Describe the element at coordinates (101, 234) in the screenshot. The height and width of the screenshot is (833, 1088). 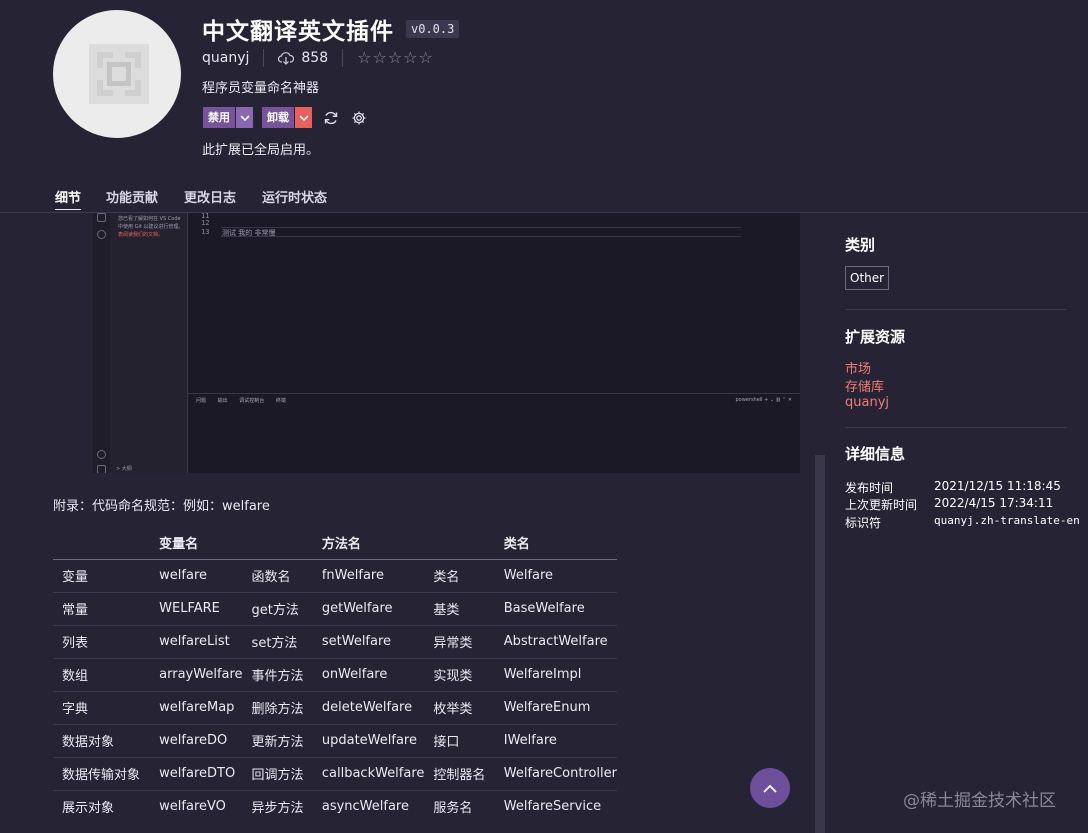
I see `preview-extension-icon` at that location.